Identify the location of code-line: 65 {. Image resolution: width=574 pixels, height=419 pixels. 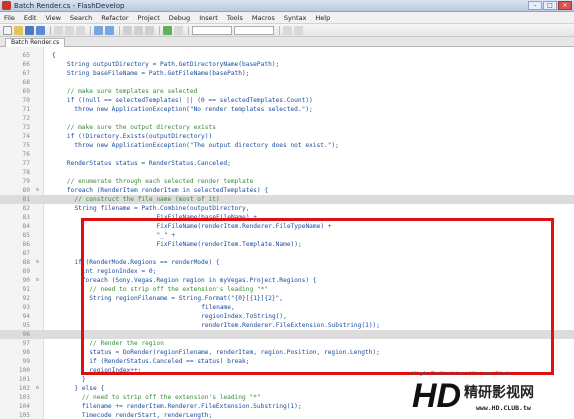
(287, 55).